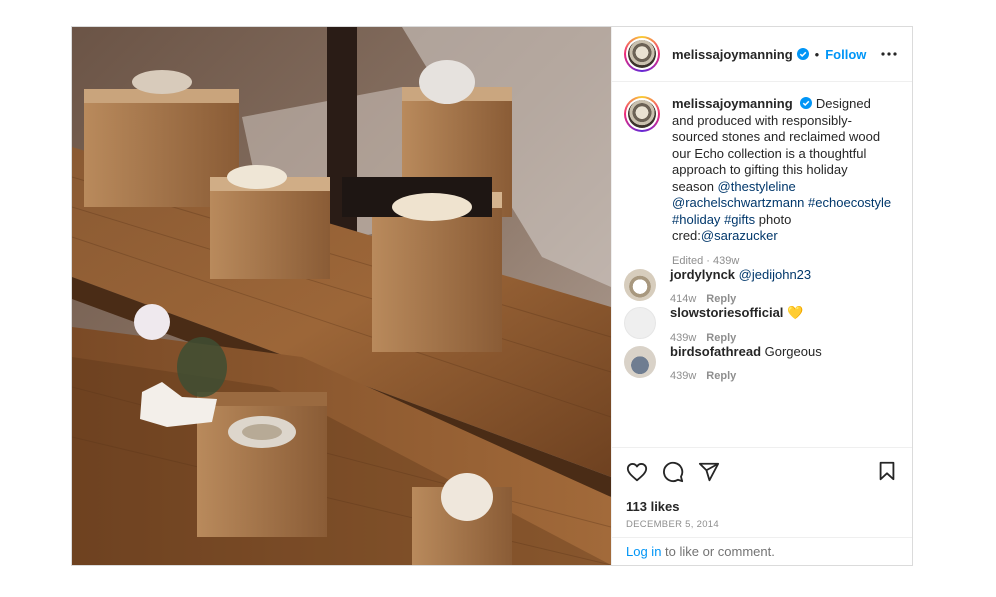 The image size is (996, 597). Describe the element at coordinates (849, 202) in the screenshot. I see `hashtag-link: #echoecostyle` at that location.